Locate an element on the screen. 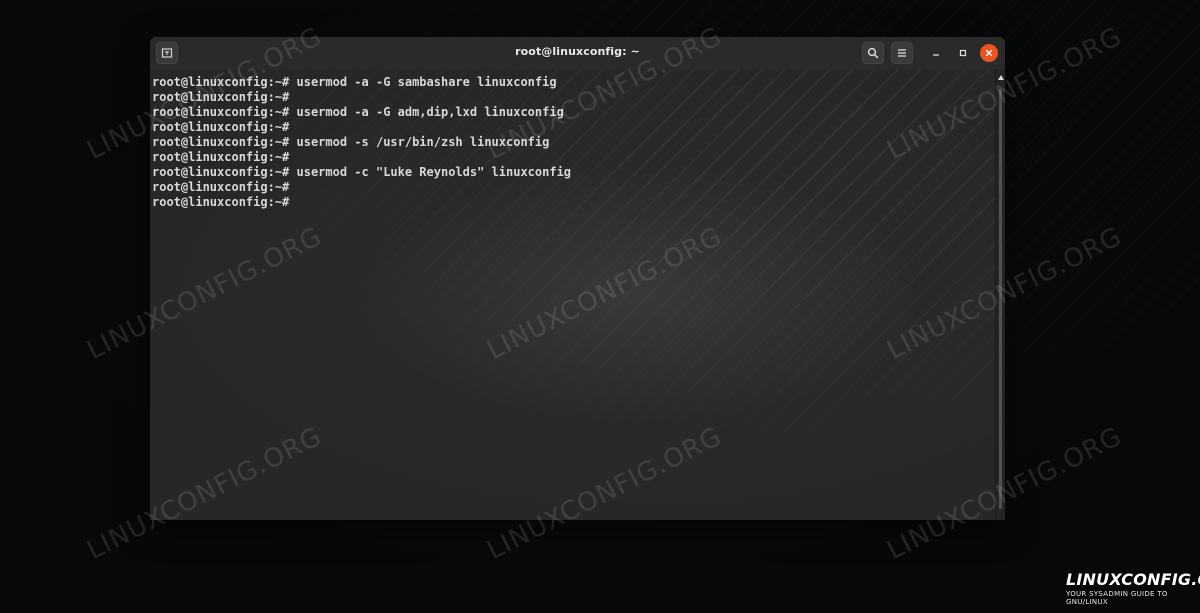 The width and height of the screenshot is (1200, 613). minimize-button is located at coordinates (936, 53).